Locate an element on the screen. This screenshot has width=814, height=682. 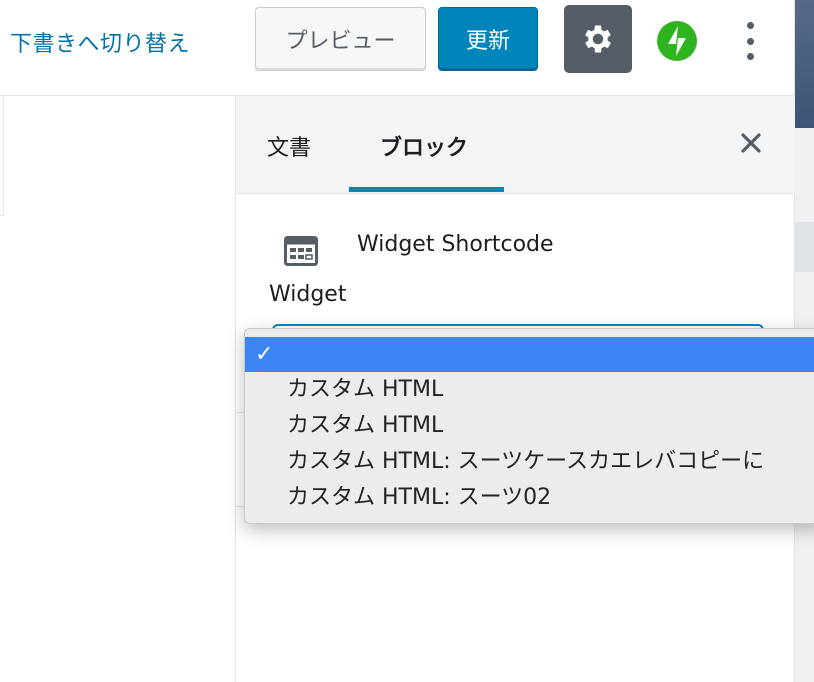
update-button: 更新 is located at coordinates (488, 39).